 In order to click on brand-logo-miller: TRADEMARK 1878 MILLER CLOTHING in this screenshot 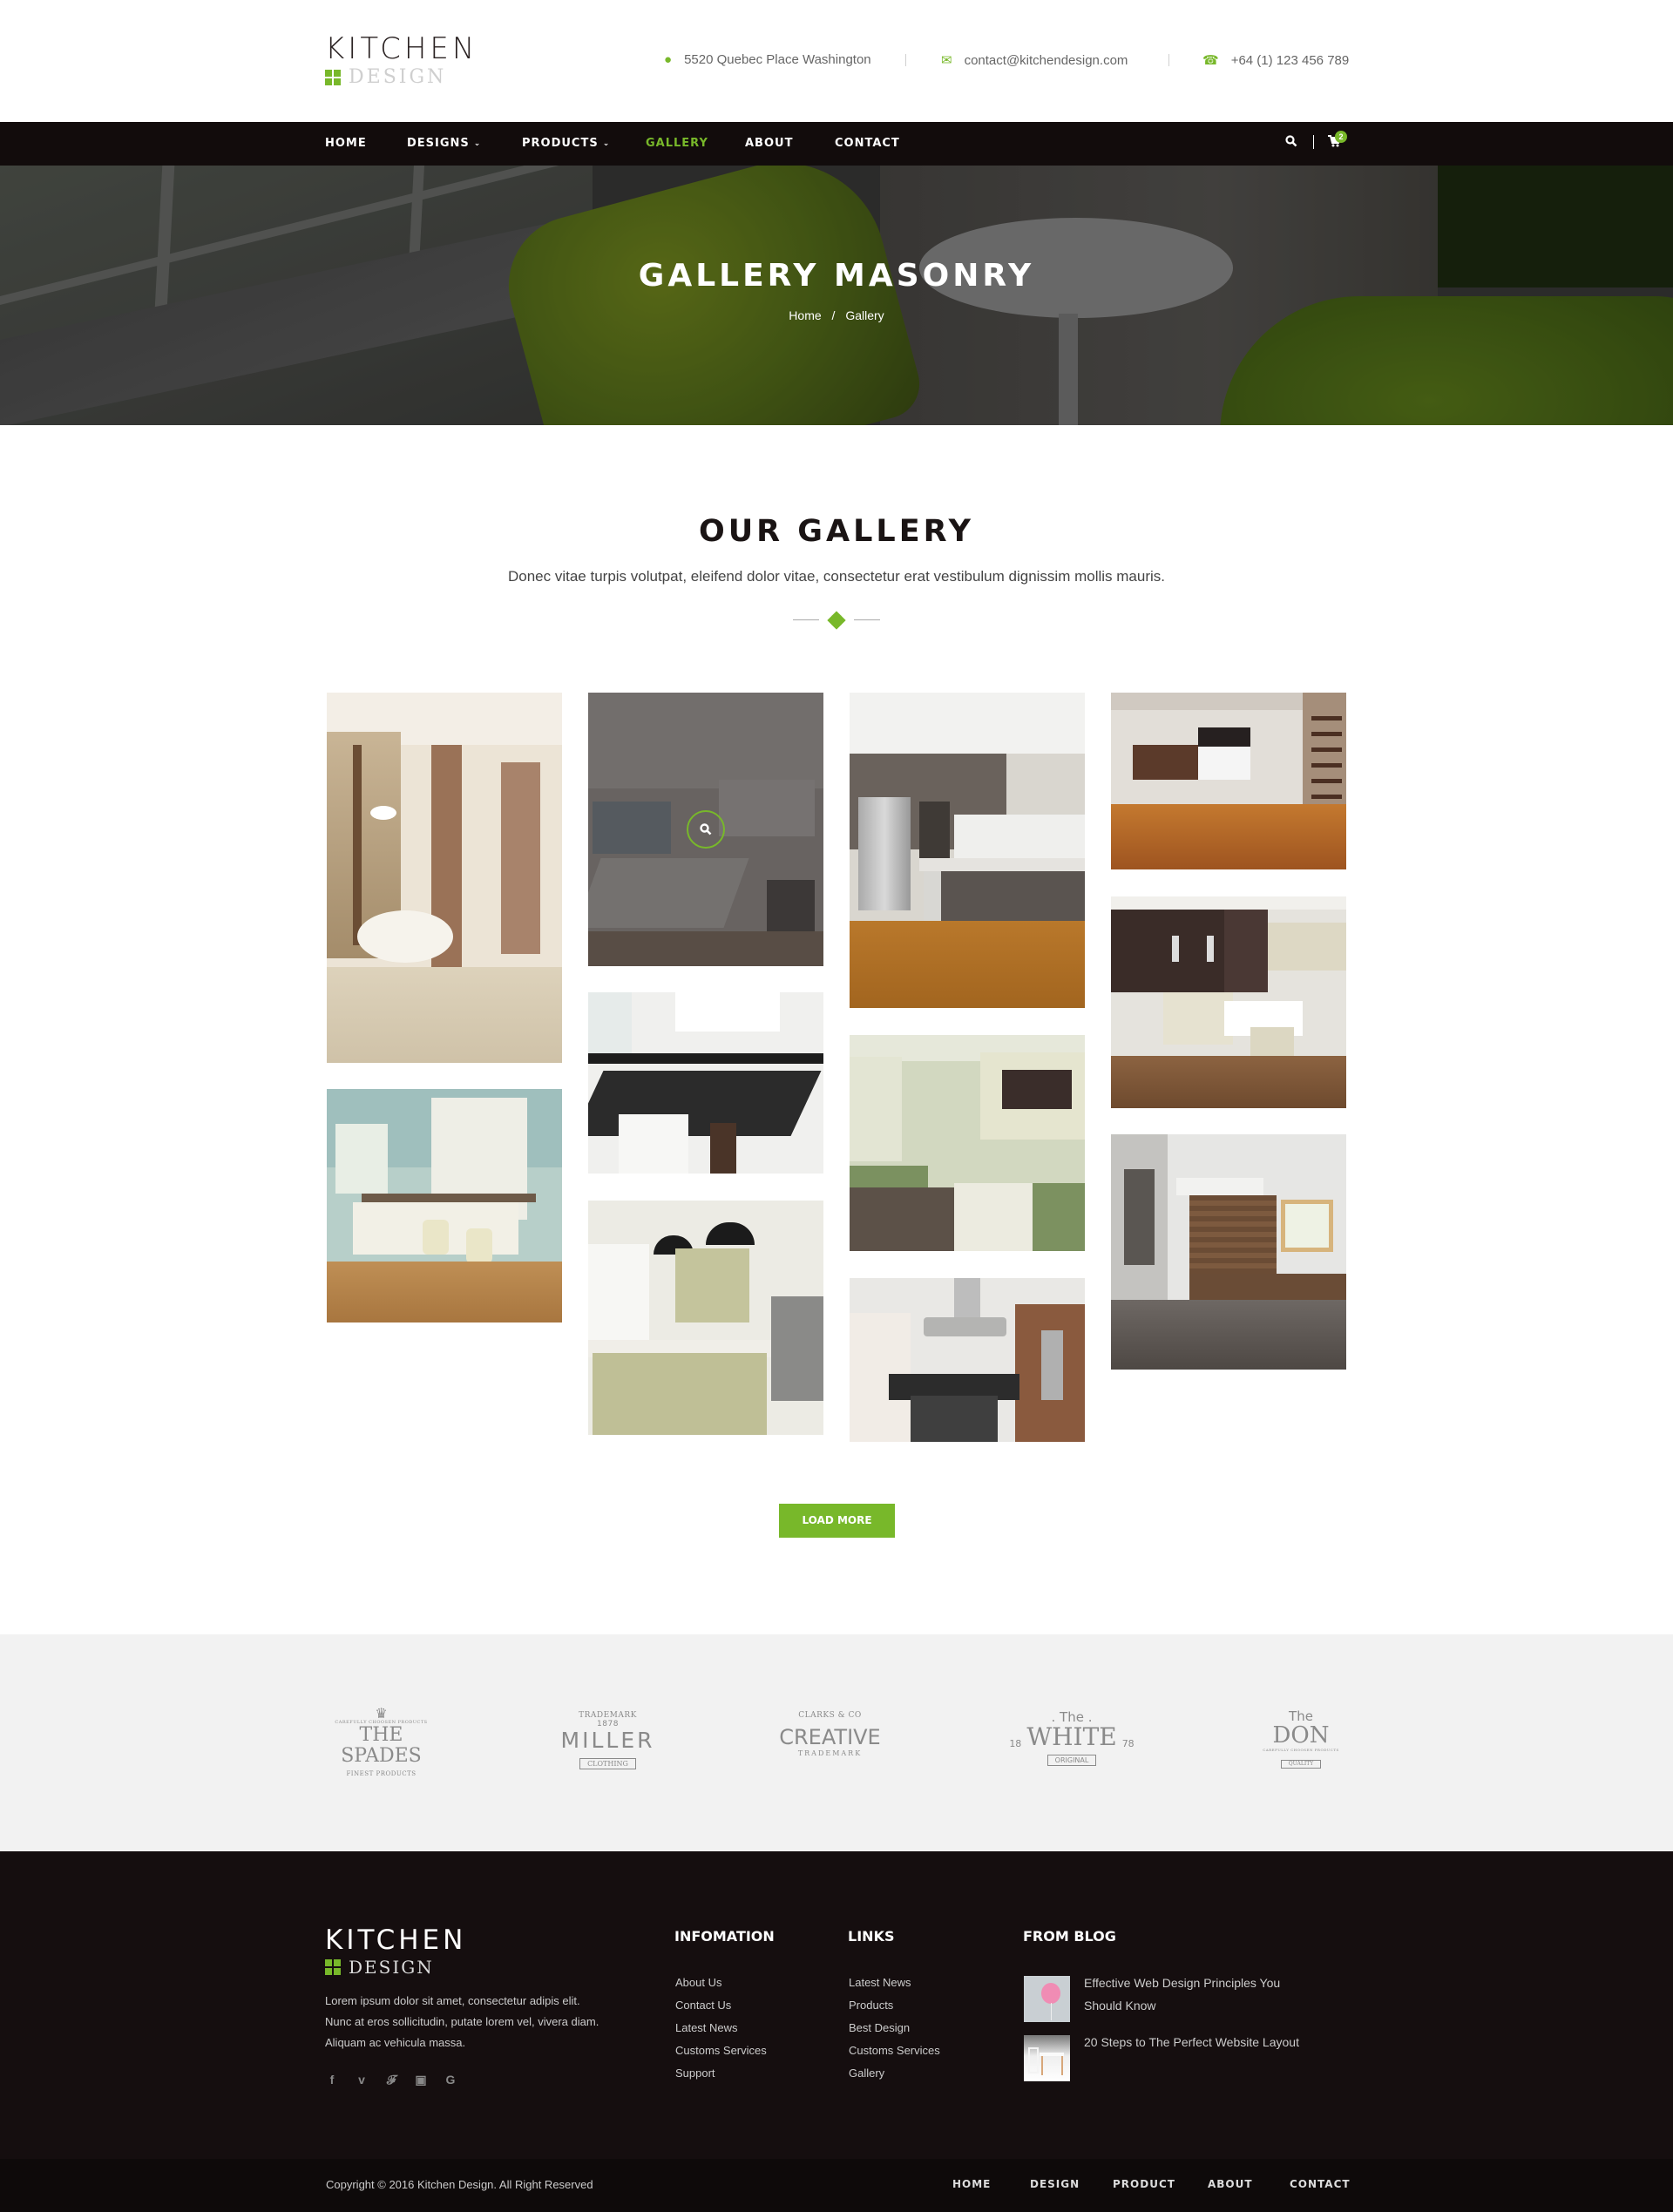, I will do `click(608, 1740)`.